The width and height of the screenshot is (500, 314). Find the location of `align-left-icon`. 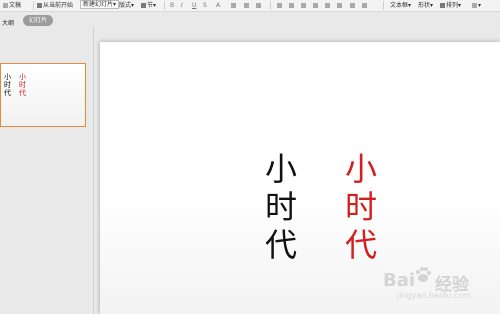

align-left-icon is located at coordinates (279, 5).